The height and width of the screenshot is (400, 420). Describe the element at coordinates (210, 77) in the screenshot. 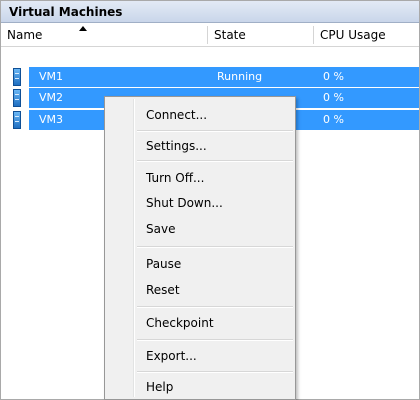

I see `table-row: VM1 Running 0 %` at that location.